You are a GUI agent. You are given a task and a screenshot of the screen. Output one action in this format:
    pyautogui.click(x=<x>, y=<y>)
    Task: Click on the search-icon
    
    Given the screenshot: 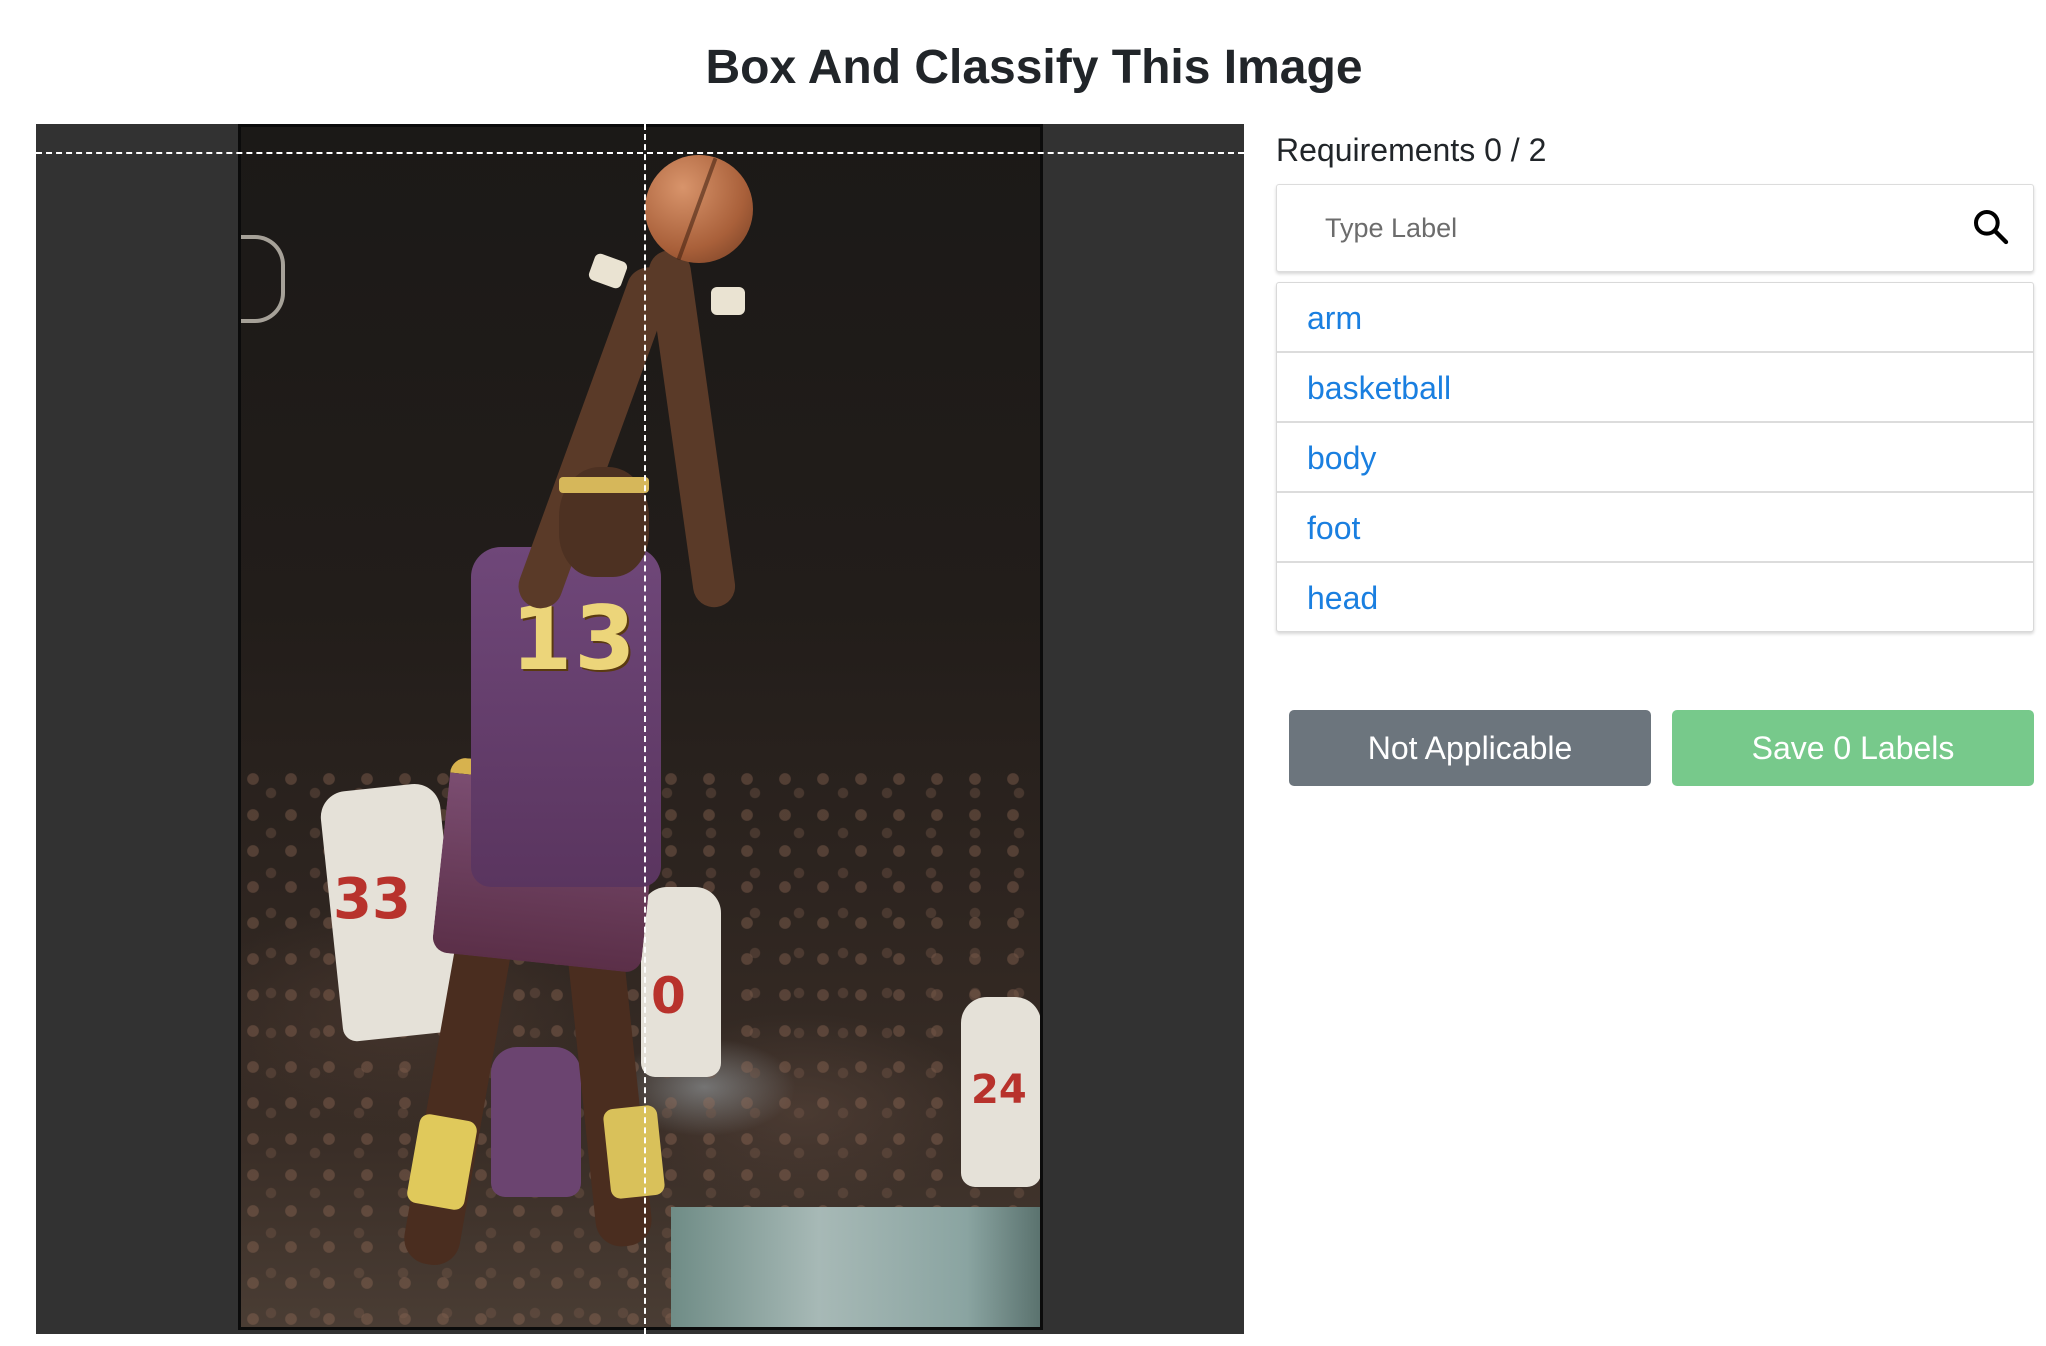 What is the action you would take?
    pyautogui.click(x=1991, y=227)
    